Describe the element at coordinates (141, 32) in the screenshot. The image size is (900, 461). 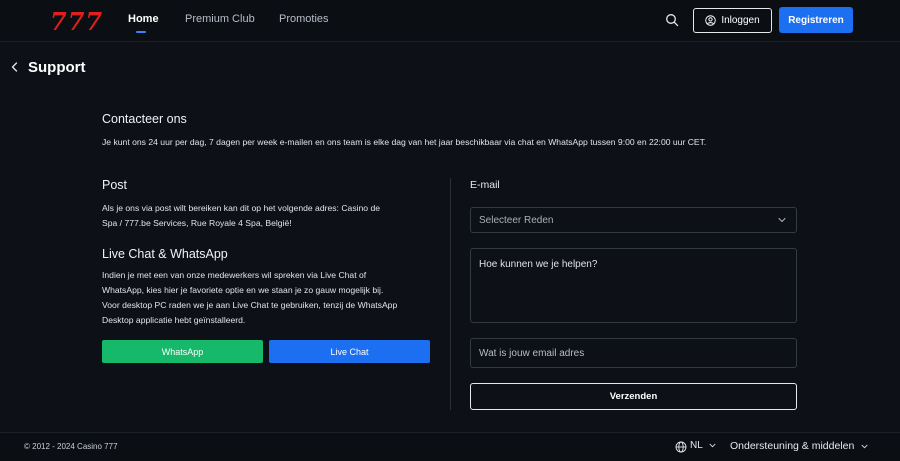
I see `nav-active-indicator` at that location.